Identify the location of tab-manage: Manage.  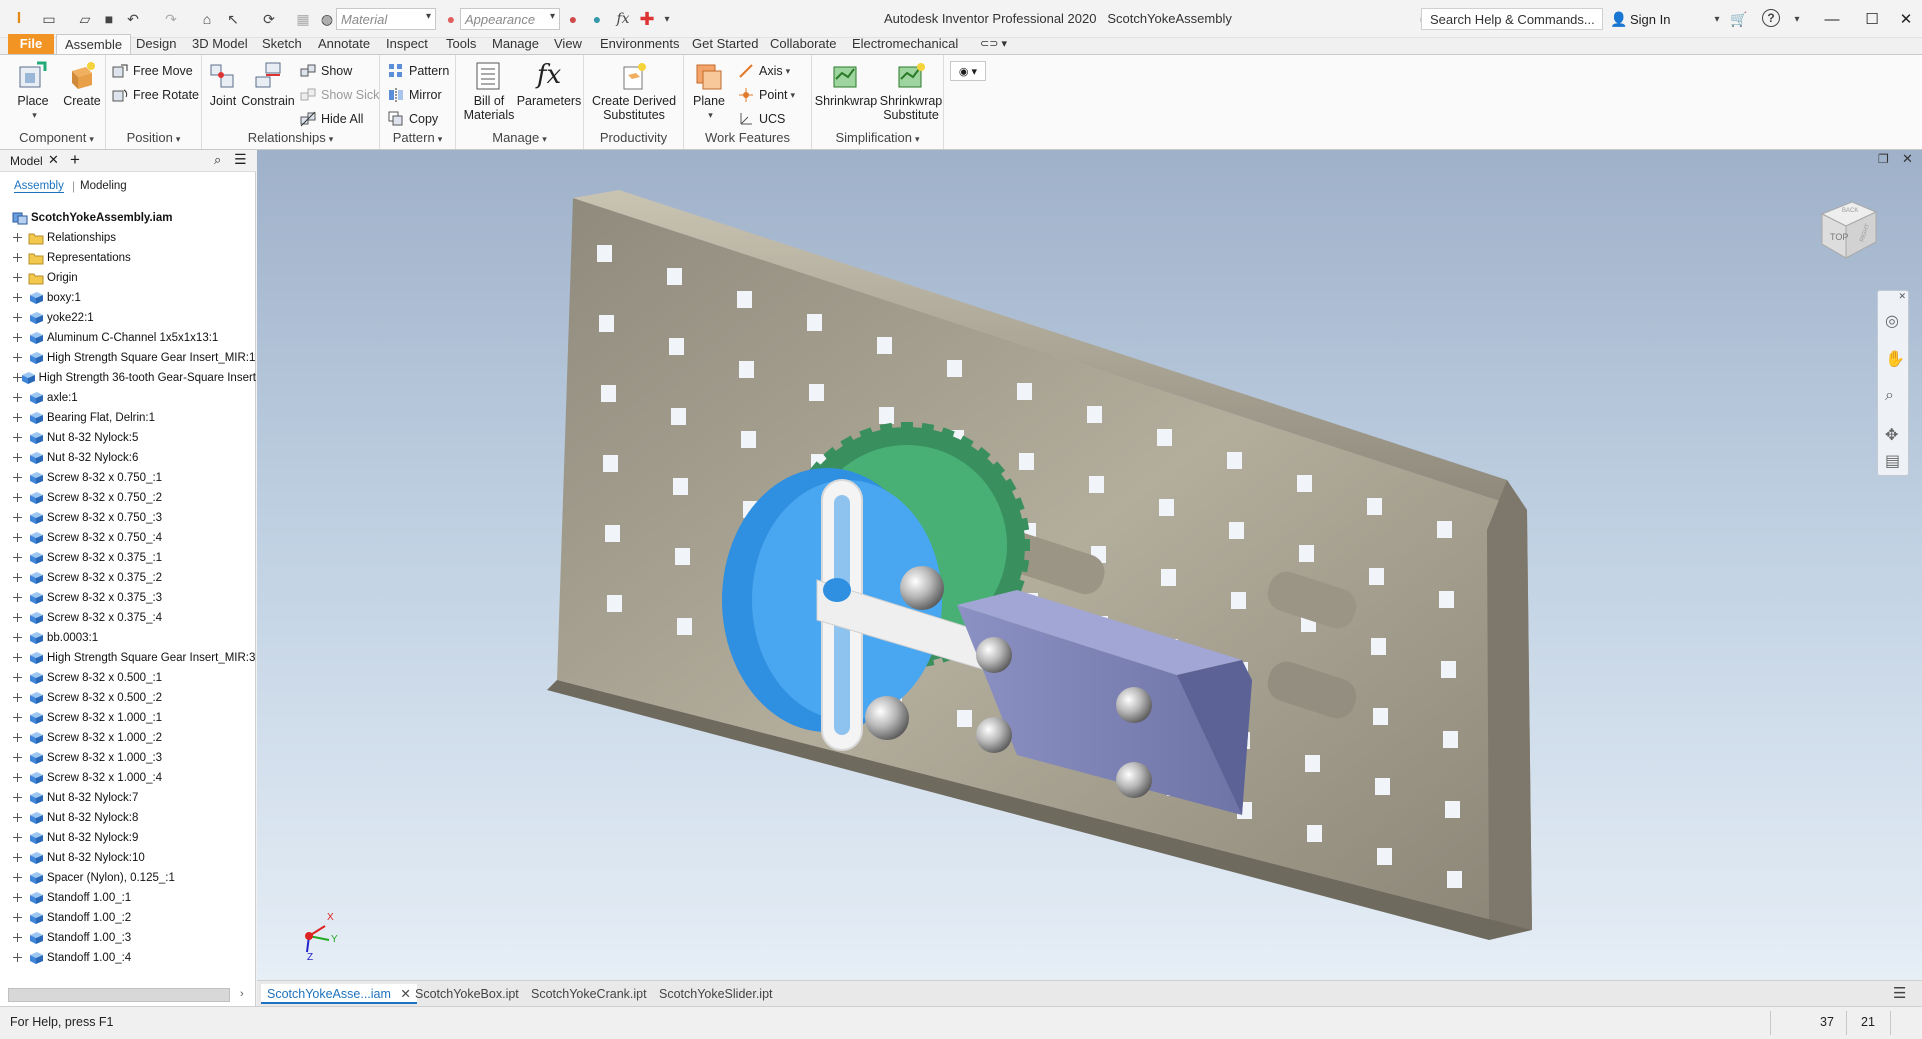
(515, 44).